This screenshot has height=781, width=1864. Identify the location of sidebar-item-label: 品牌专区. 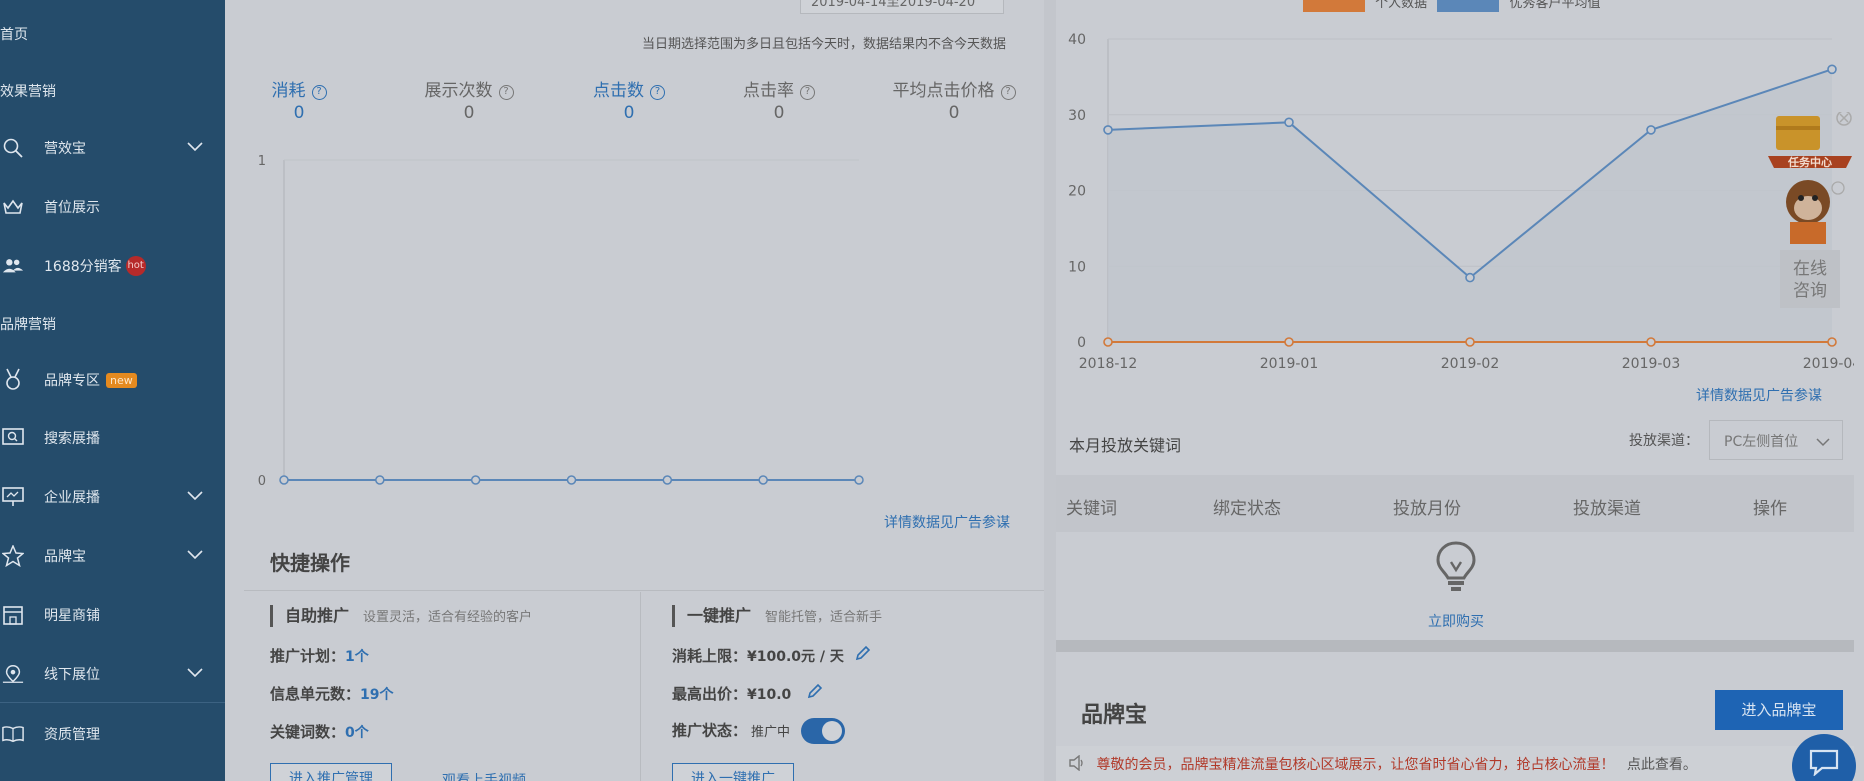
(72, 381).